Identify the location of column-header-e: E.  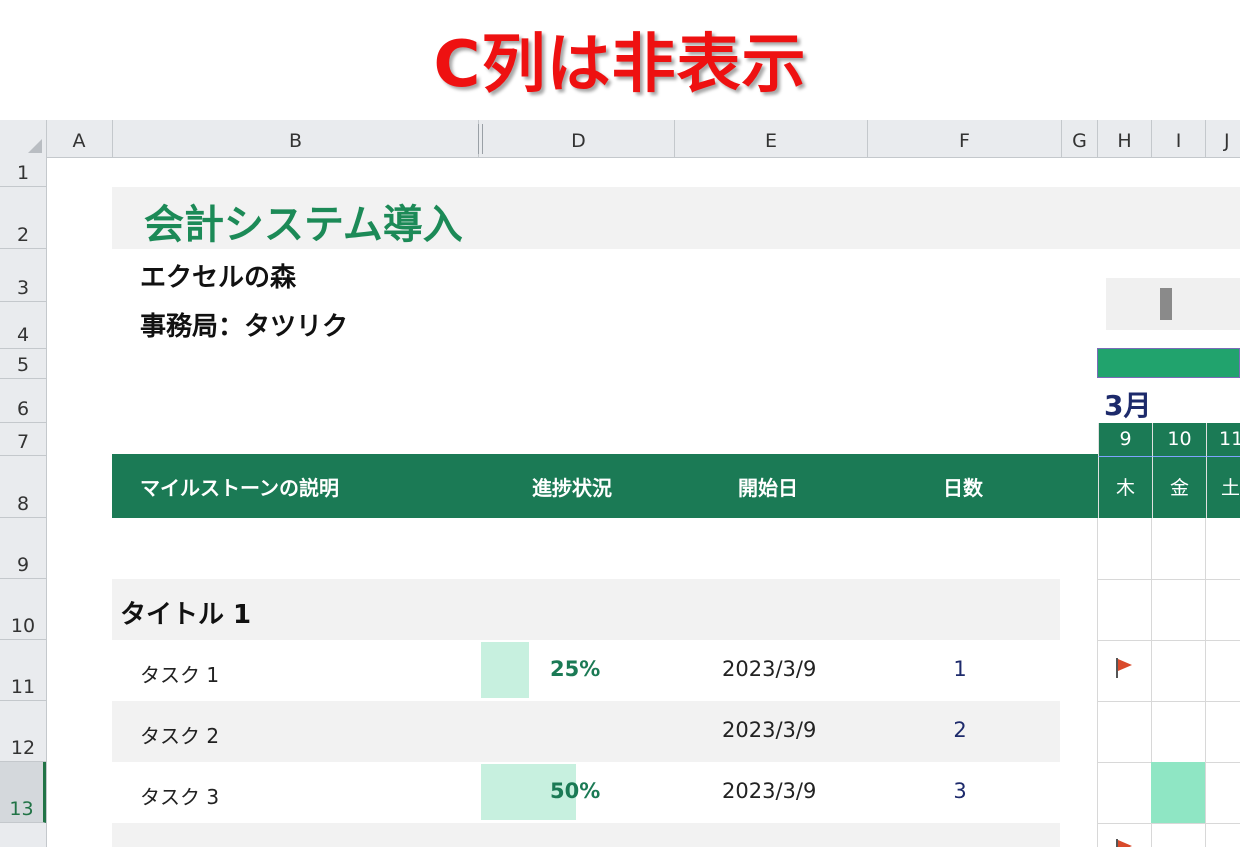
(771, 138).